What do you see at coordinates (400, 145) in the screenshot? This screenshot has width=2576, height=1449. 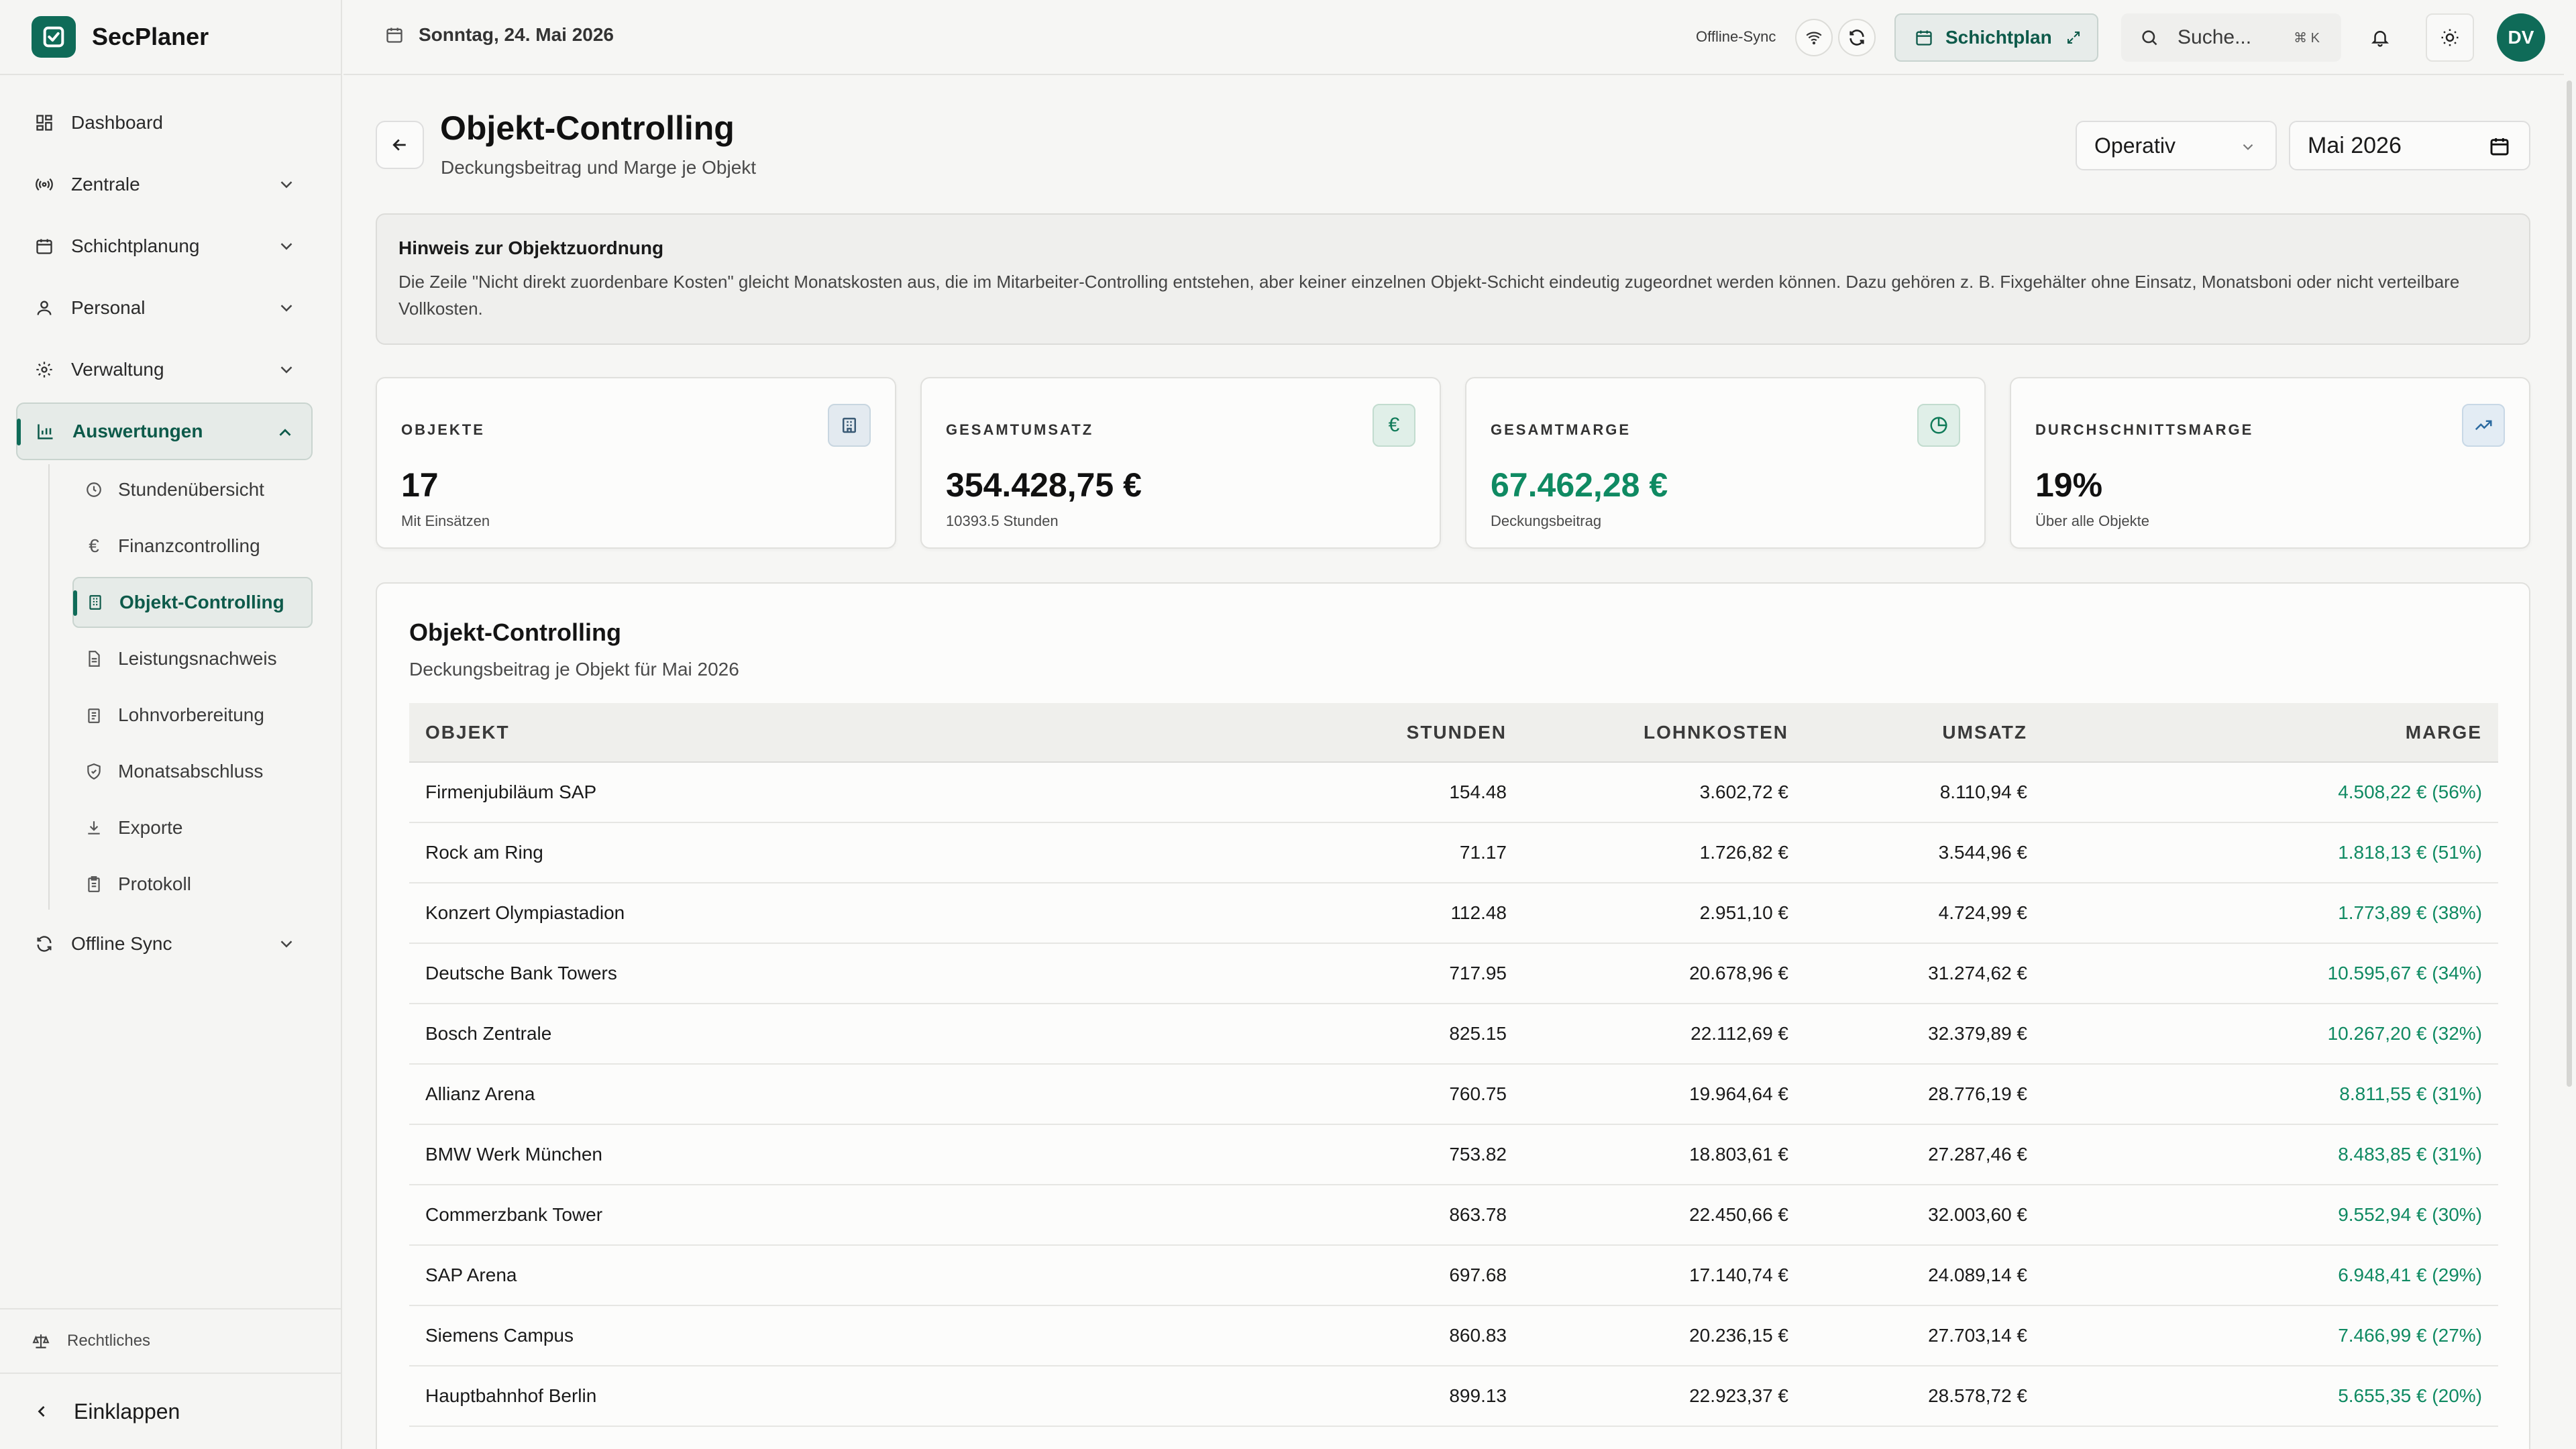 I see `back-button` at bounding box center [400, 145].